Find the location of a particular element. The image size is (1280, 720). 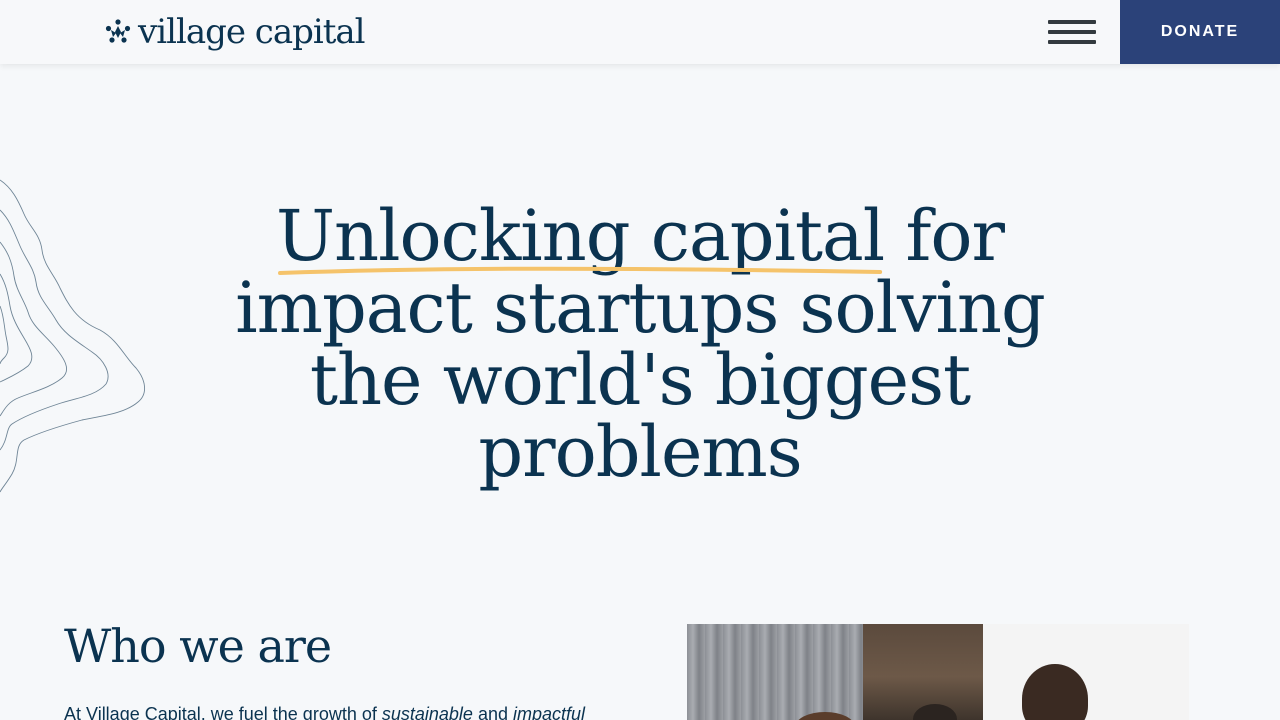

hamburger-menu-button is located at coordinates (1072, 32).